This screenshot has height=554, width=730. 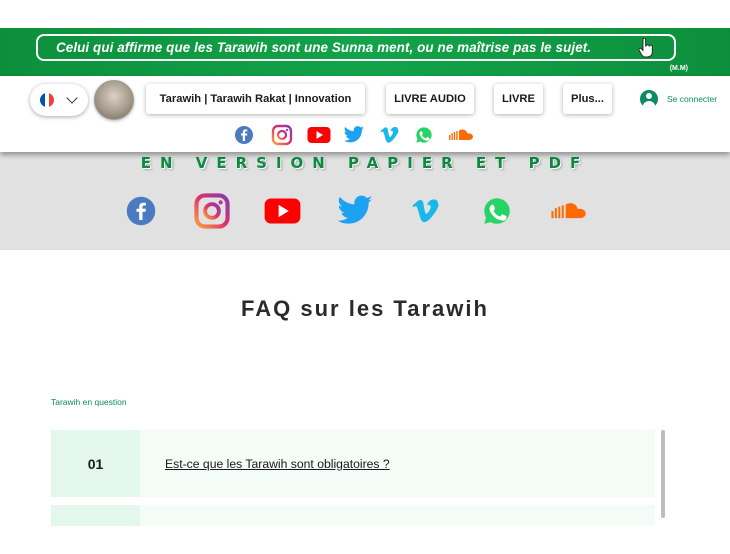 What do you see at coordinates (649, 99) in the screenshot?
I see `user-icon` at bounding box center [649, 99].